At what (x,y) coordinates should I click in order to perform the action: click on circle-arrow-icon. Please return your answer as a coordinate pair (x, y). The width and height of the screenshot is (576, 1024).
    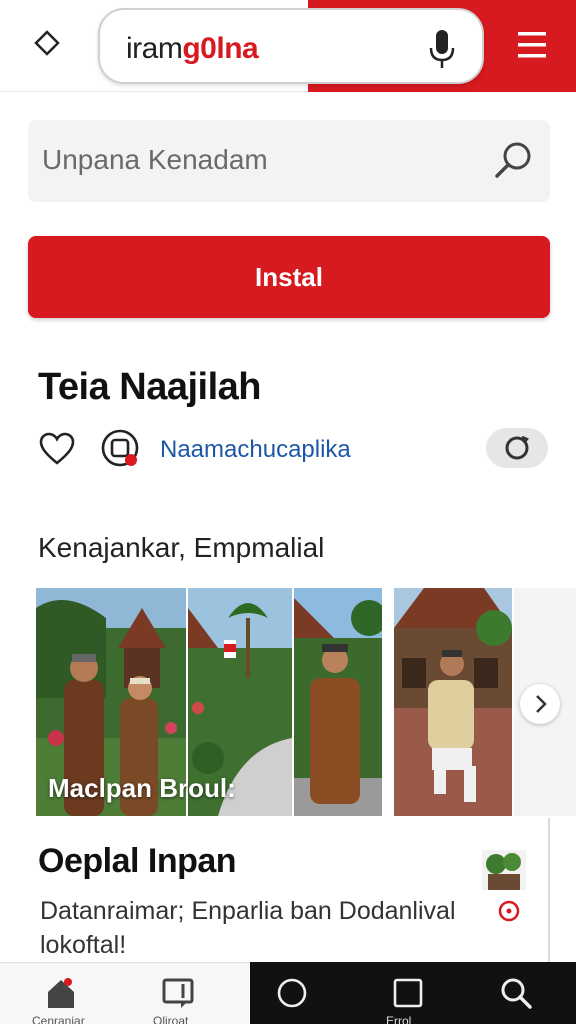
    Looking at the image, I should click on (517, 447).